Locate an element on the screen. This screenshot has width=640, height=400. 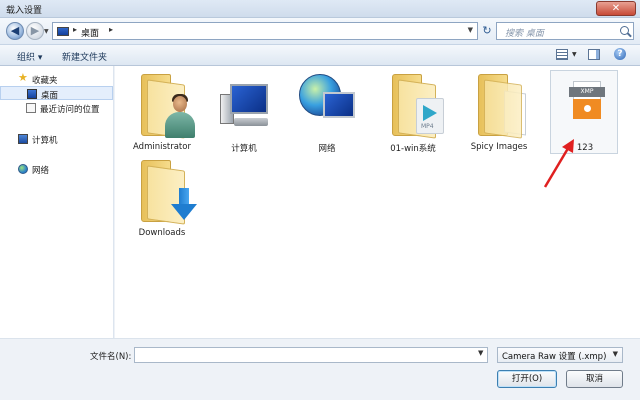
window-title: 载入设置 is located at coordinates (24, 11).